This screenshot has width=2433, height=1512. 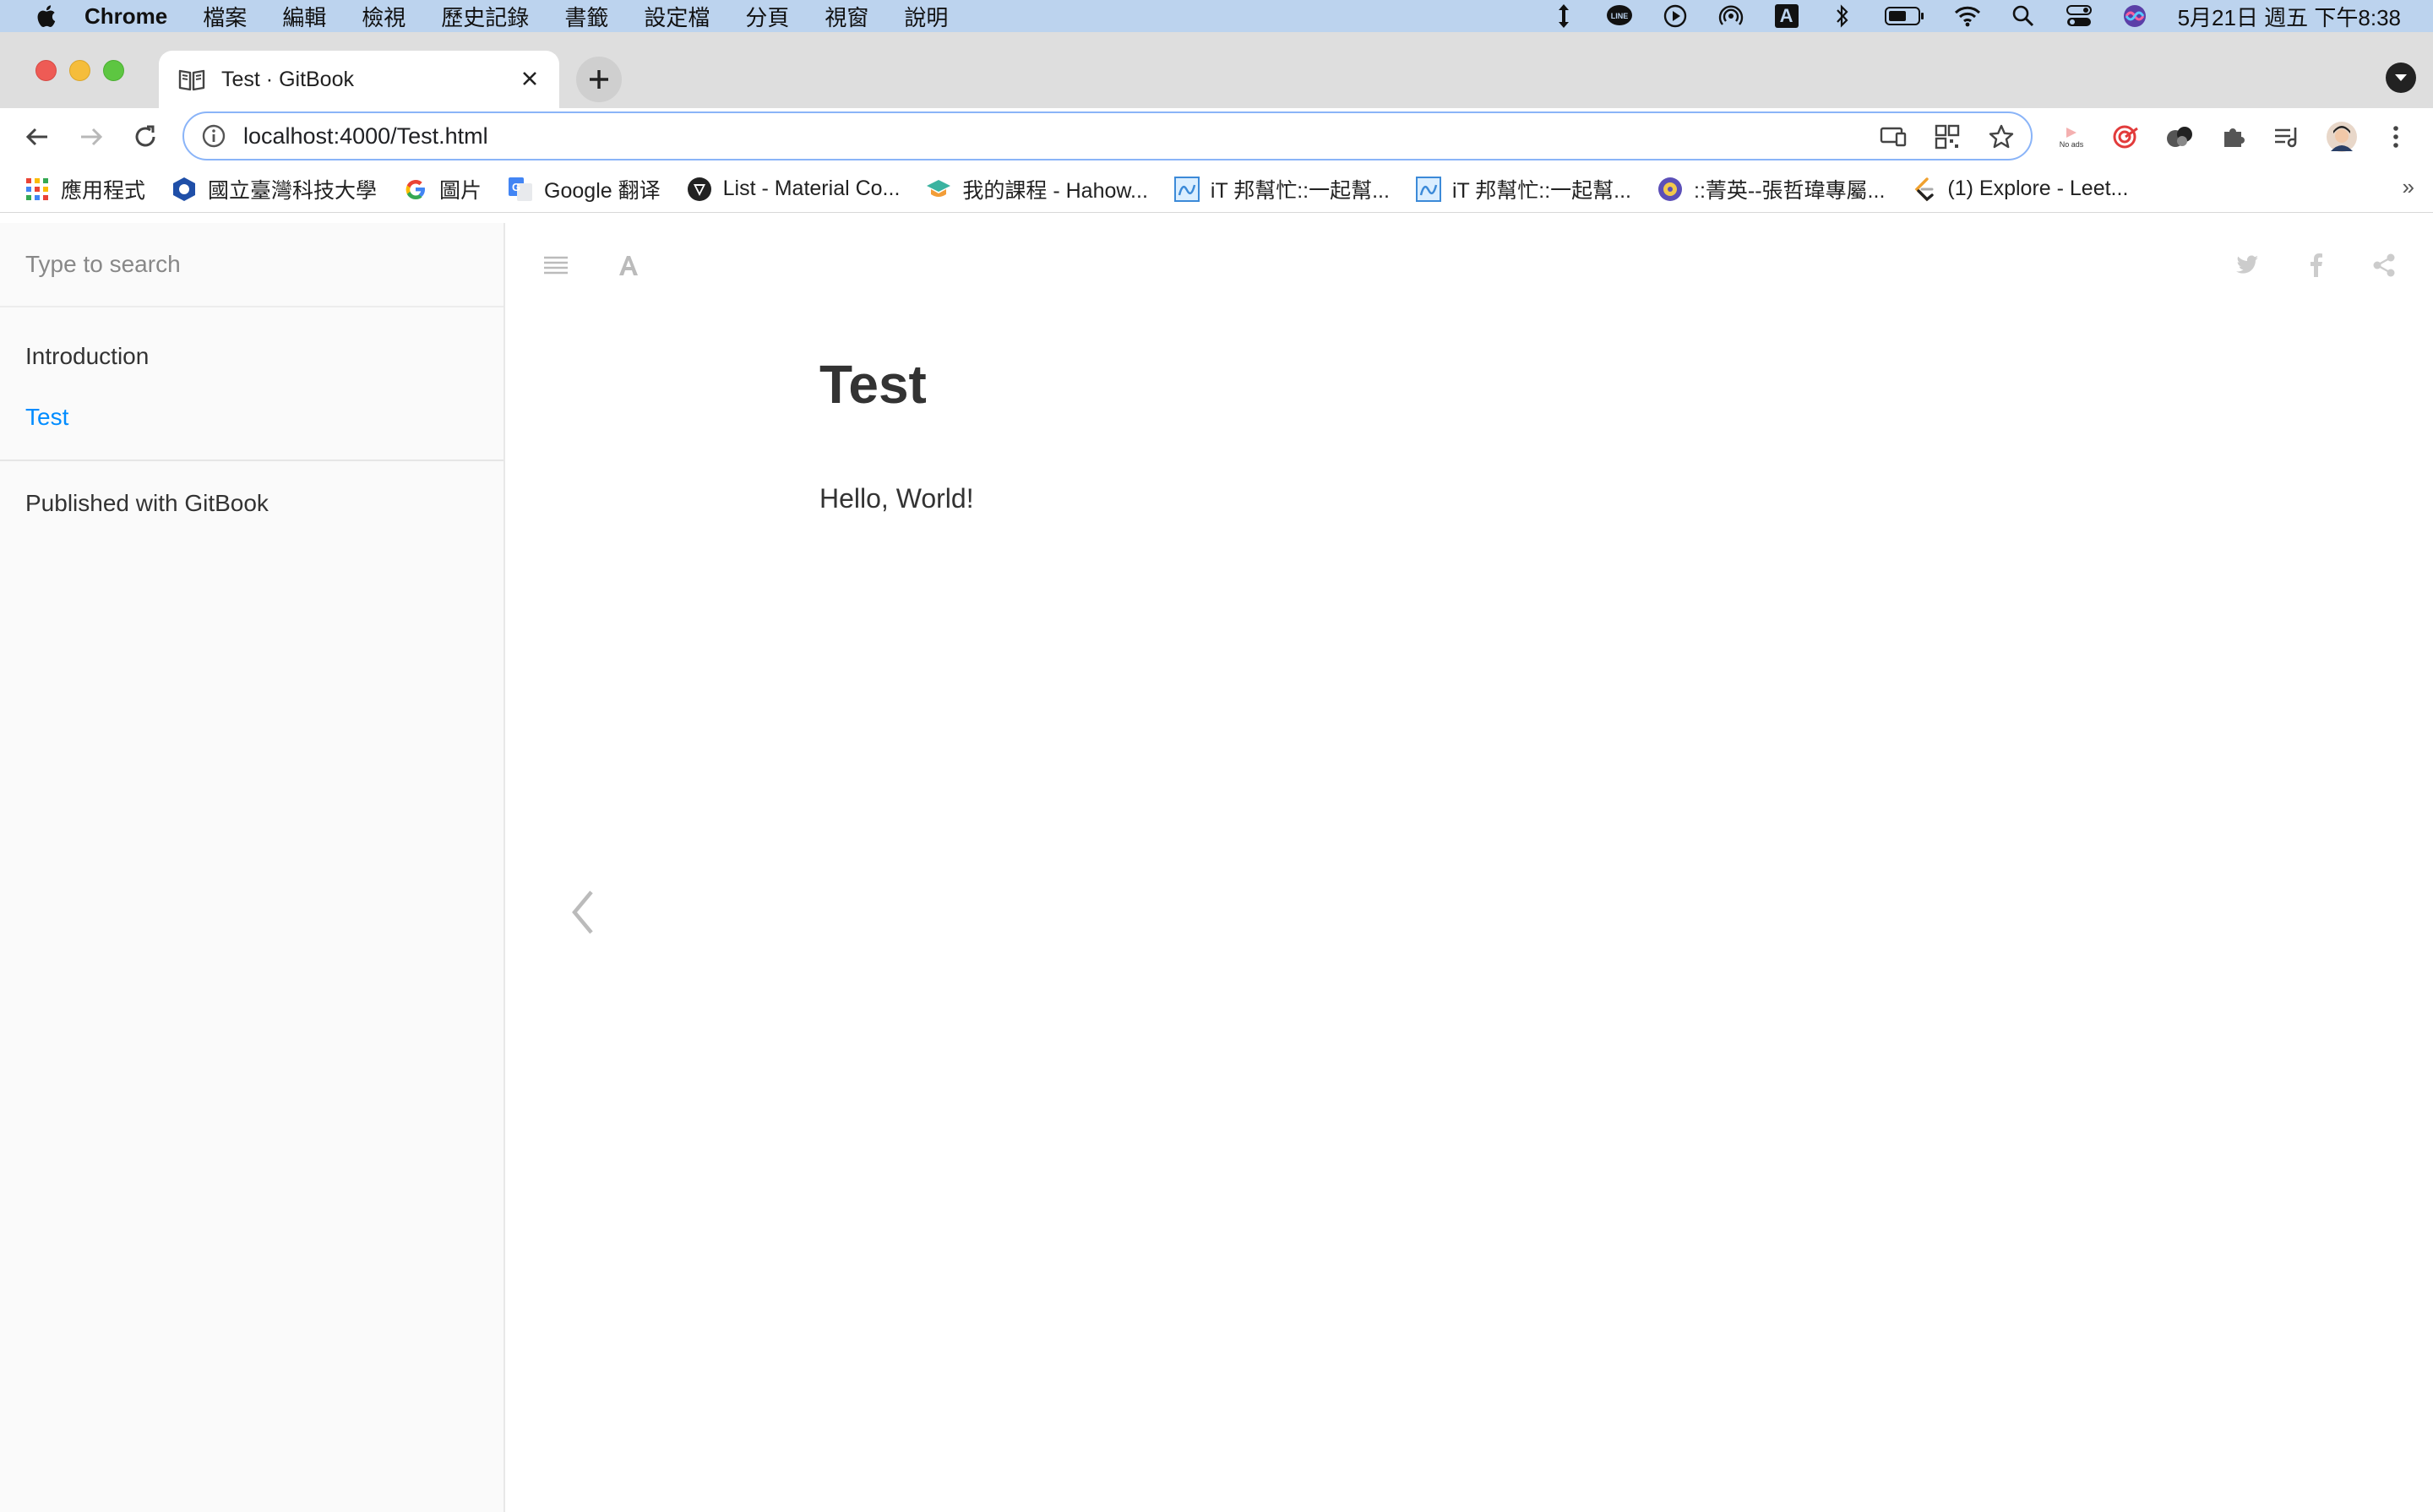 What do you see at coordinates (939, 190) in the screenshot?
I see `hahow-icon` at bounding box center [939, 190].